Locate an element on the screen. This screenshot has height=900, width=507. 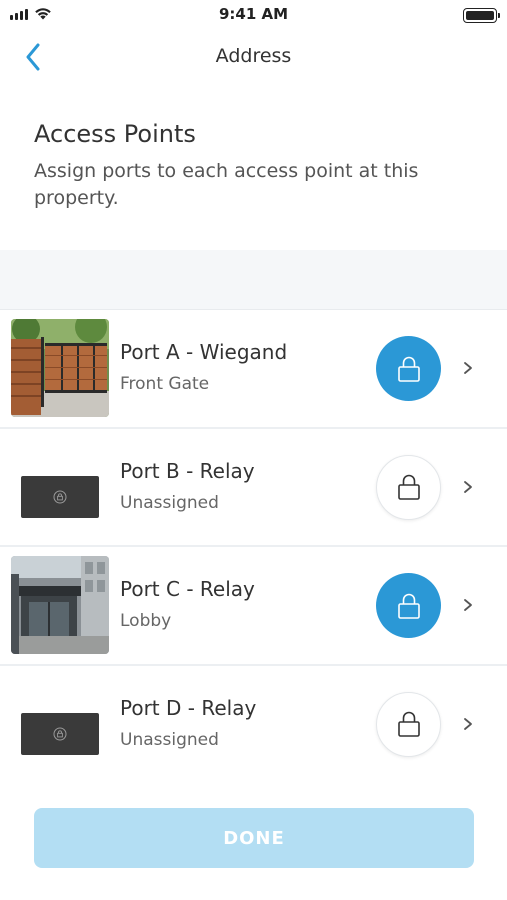
port-assignment: Front Gate is located at coordinates (165, 384).